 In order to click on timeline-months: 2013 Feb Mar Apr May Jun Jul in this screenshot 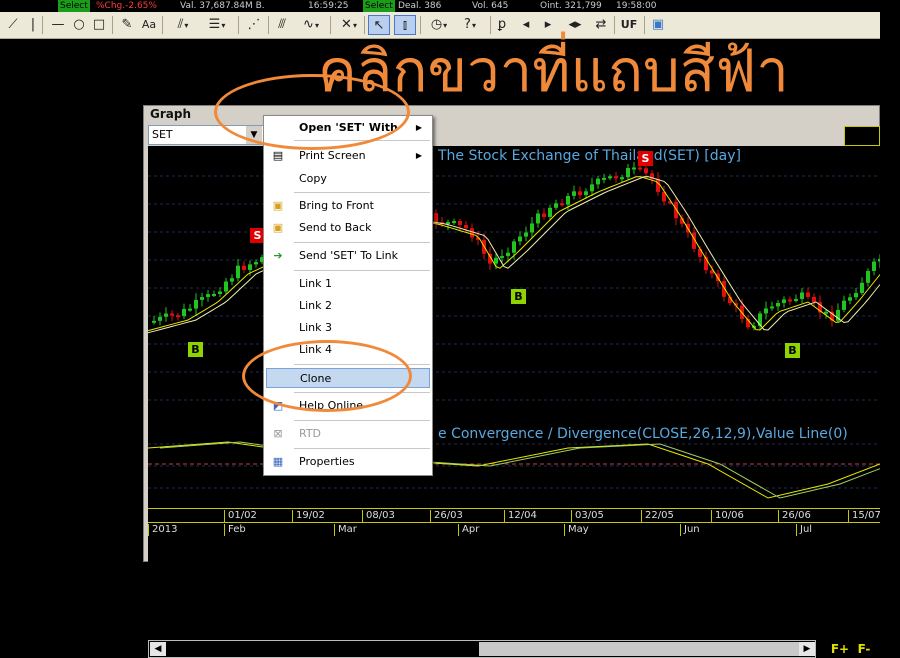, I will do `click(514, 529)`.